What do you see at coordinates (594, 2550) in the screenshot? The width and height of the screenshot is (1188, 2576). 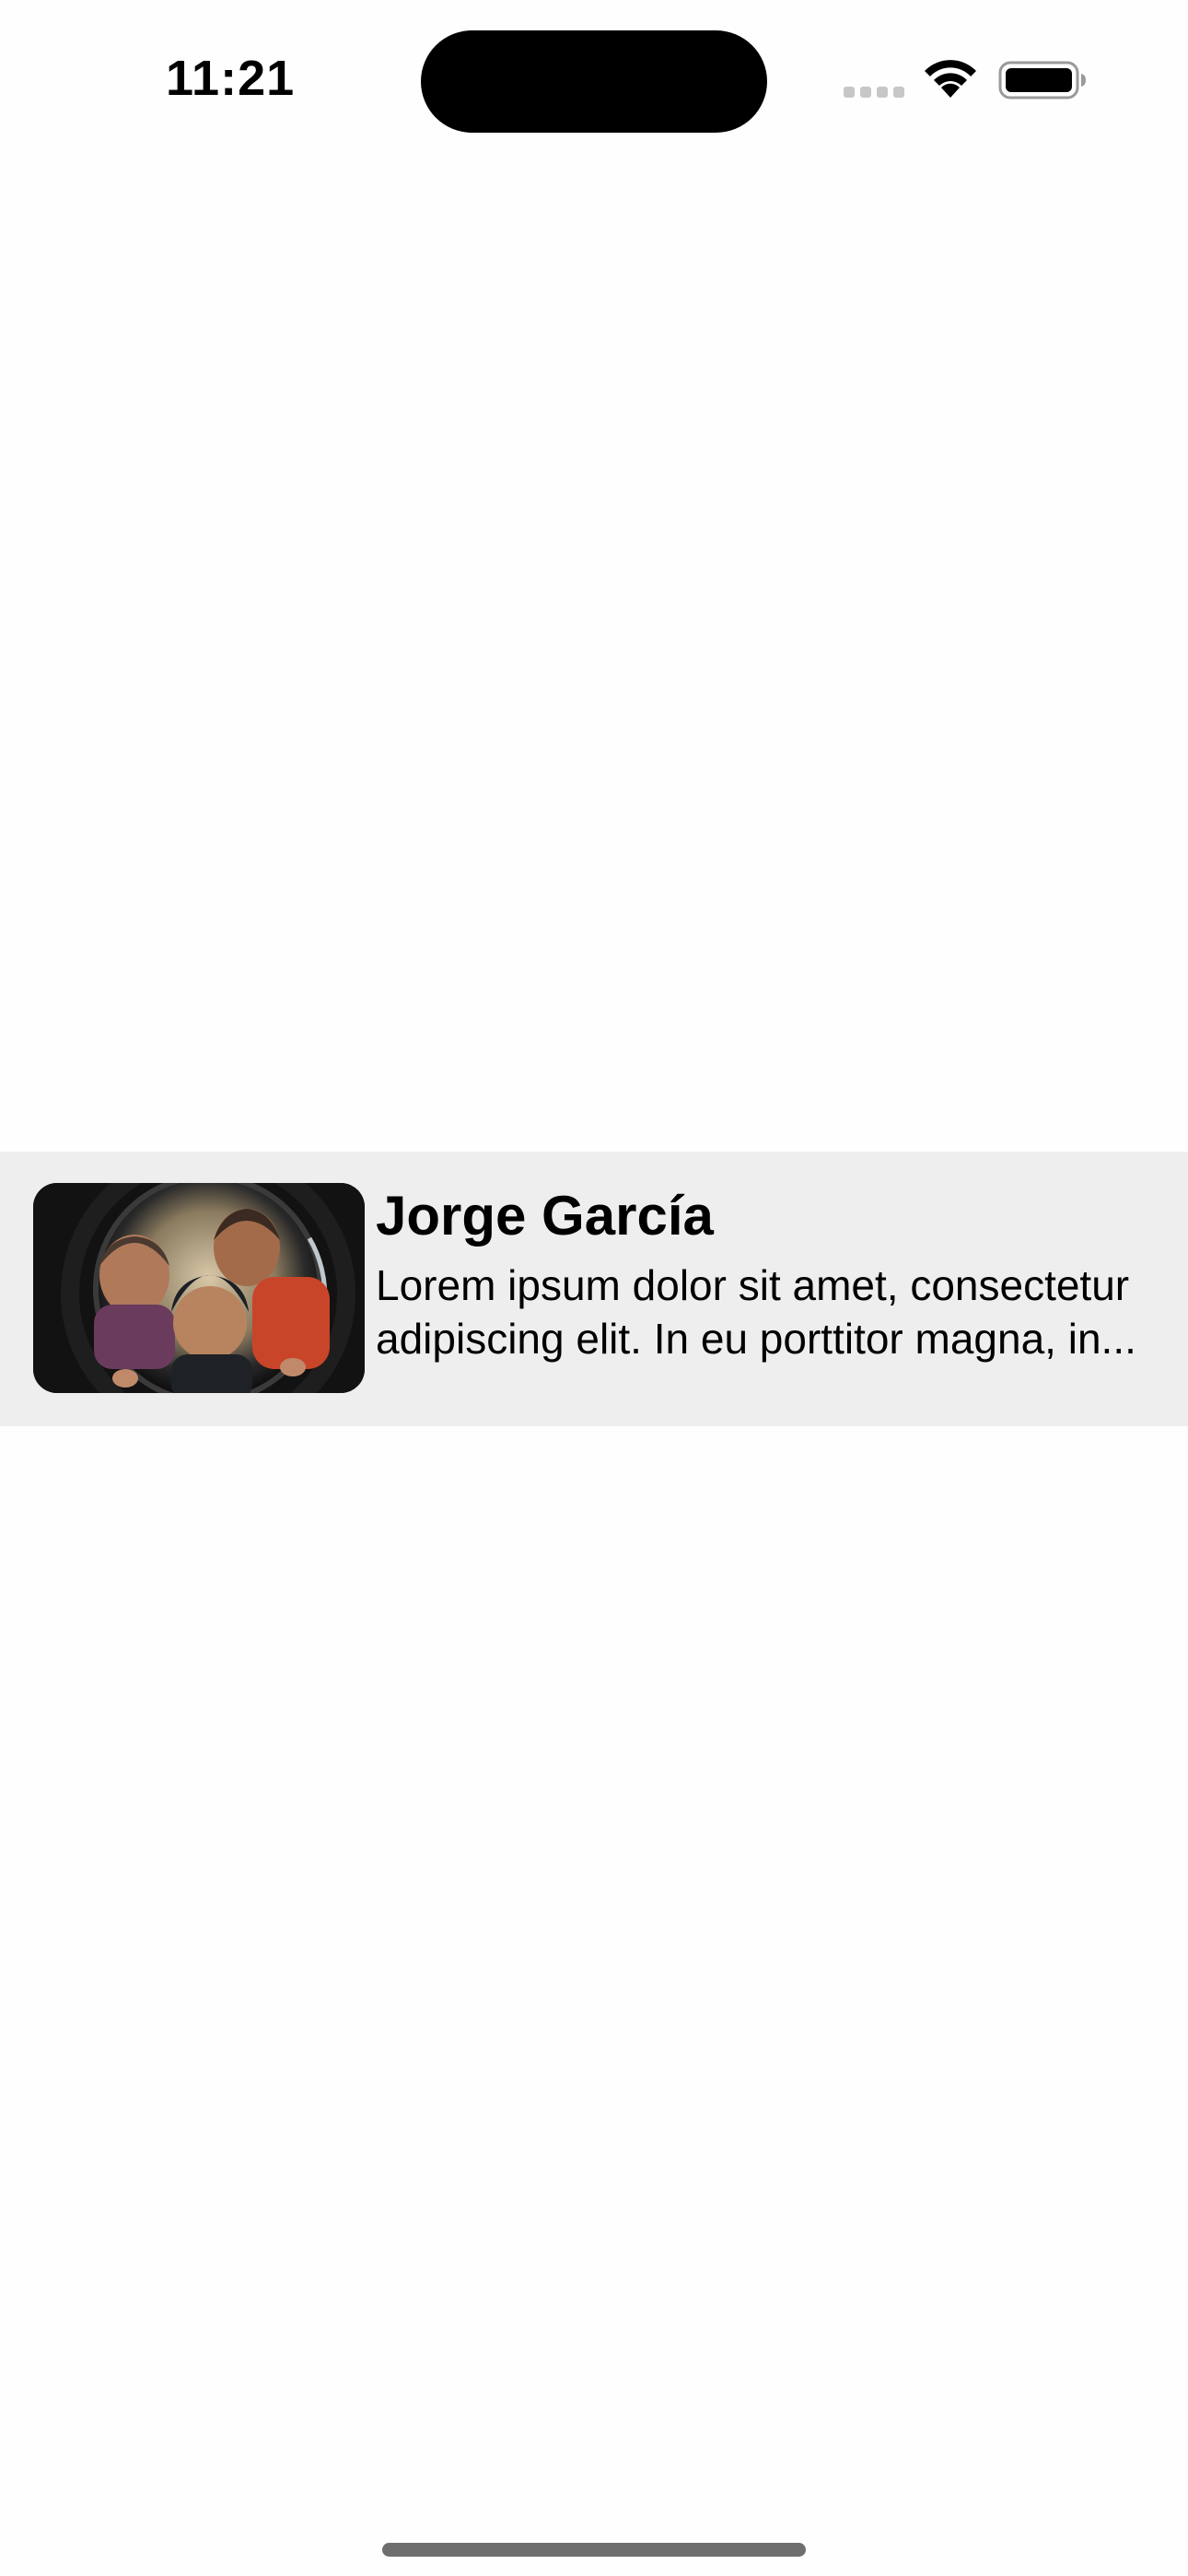 I see `home-indicator` at bounding box center [594, 2550].